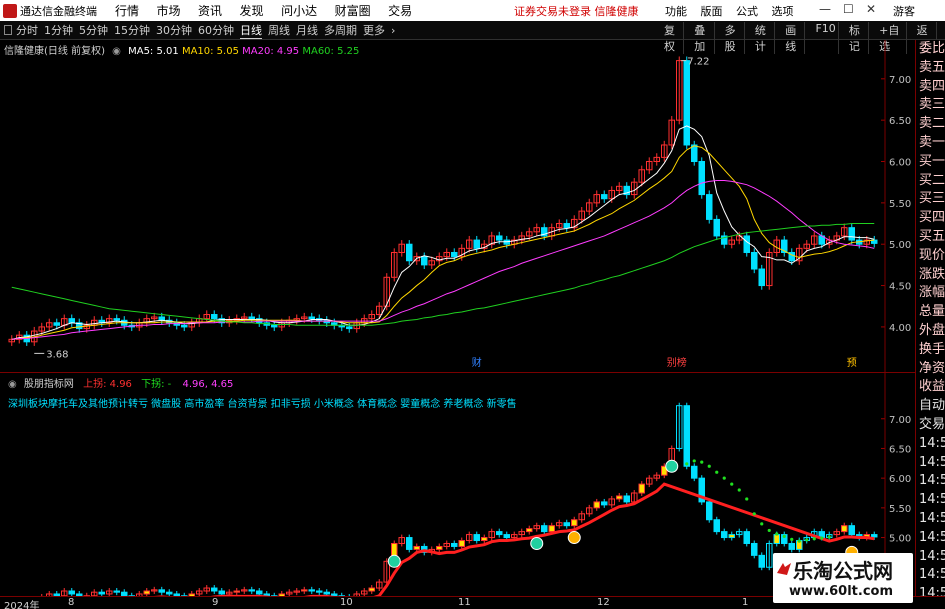  What do you see at coordinates (477, 362) in the screenshot?
I see `event-marker: 财` at bounding box center [477, 362].